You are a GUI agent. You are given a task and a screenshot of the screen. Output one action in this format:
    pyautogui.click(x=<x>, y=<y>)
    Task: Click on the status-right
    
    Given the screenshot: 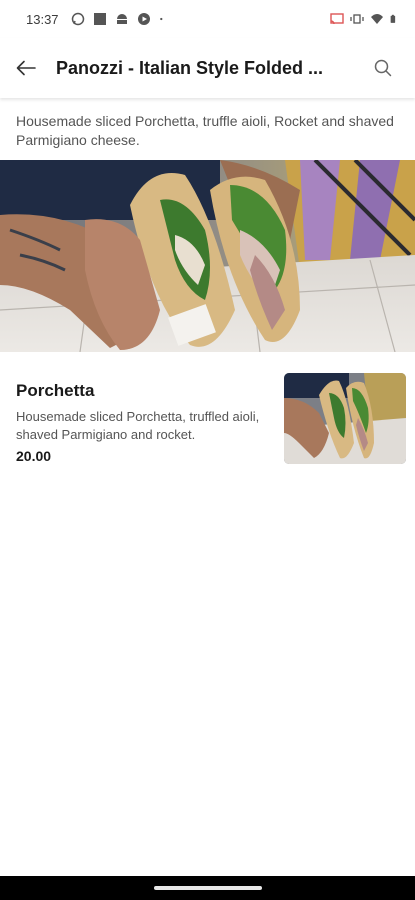 What is the action you would take?
    pyautogui.click(x=364, y=19)
    